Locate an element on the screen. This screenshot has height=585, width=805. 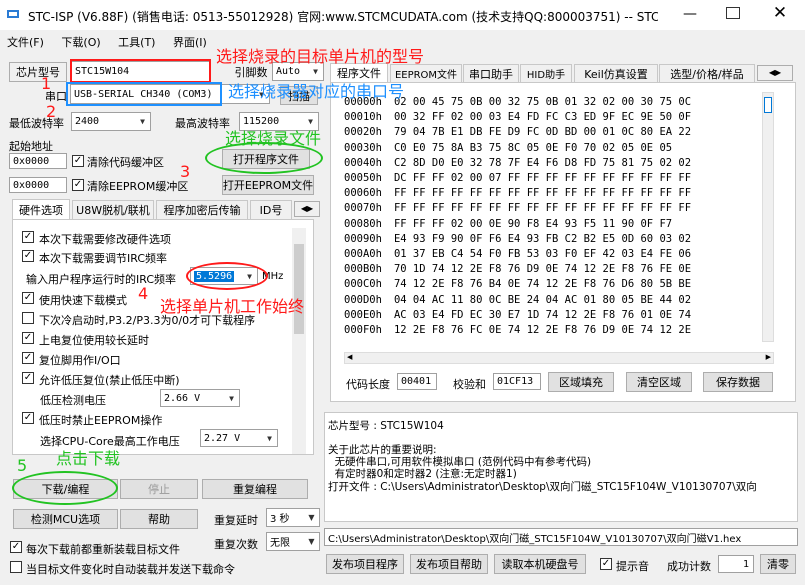
tab-scroll-arrows: ◀▶ is located at coordinates (307, 209).